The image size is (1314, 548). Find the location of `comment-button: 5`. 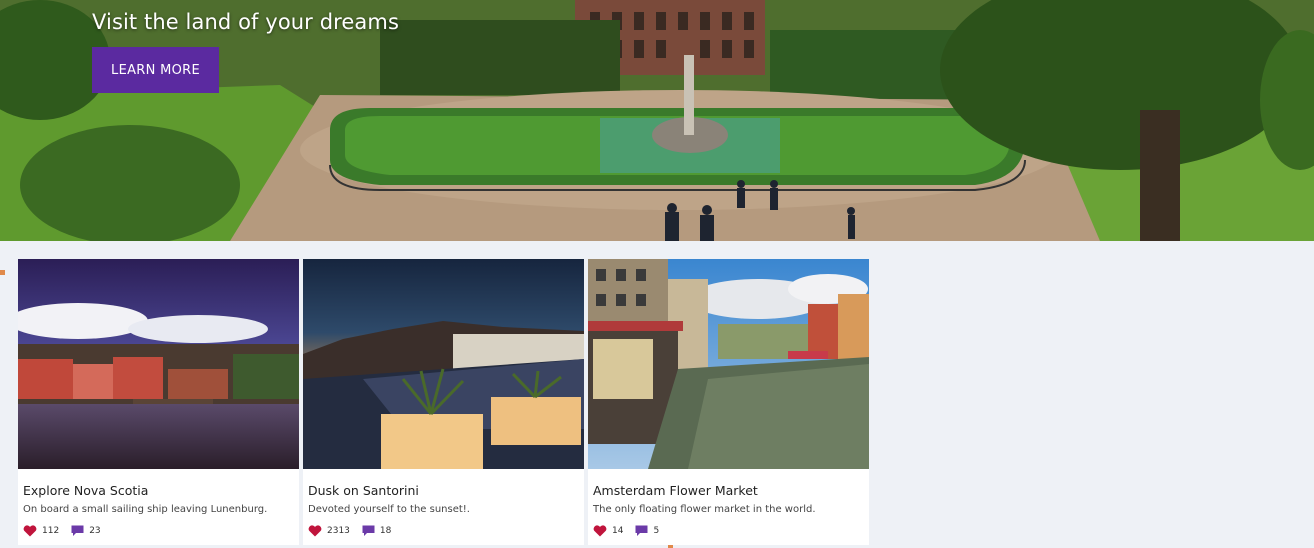

comment-button: 5 is located at coordinates (647, 531).